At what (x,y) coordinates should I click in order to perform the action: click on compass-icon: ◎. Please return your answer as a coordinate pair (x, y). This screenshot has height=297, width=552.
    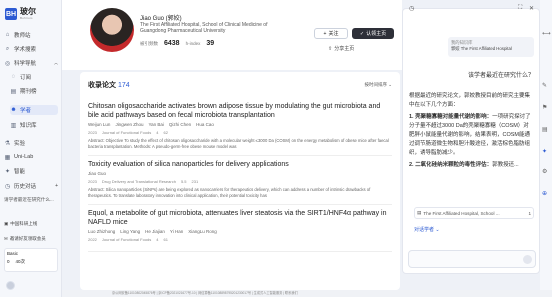
    Looking at the image, I should click on (7, 63).